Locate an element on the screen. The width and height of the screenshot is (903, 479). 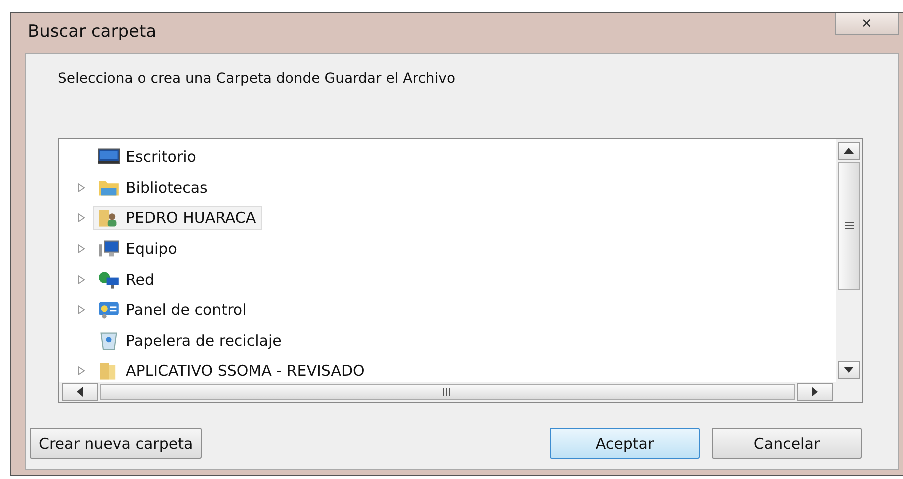
recycle-bin-icon is located at coordinates (109, 341).